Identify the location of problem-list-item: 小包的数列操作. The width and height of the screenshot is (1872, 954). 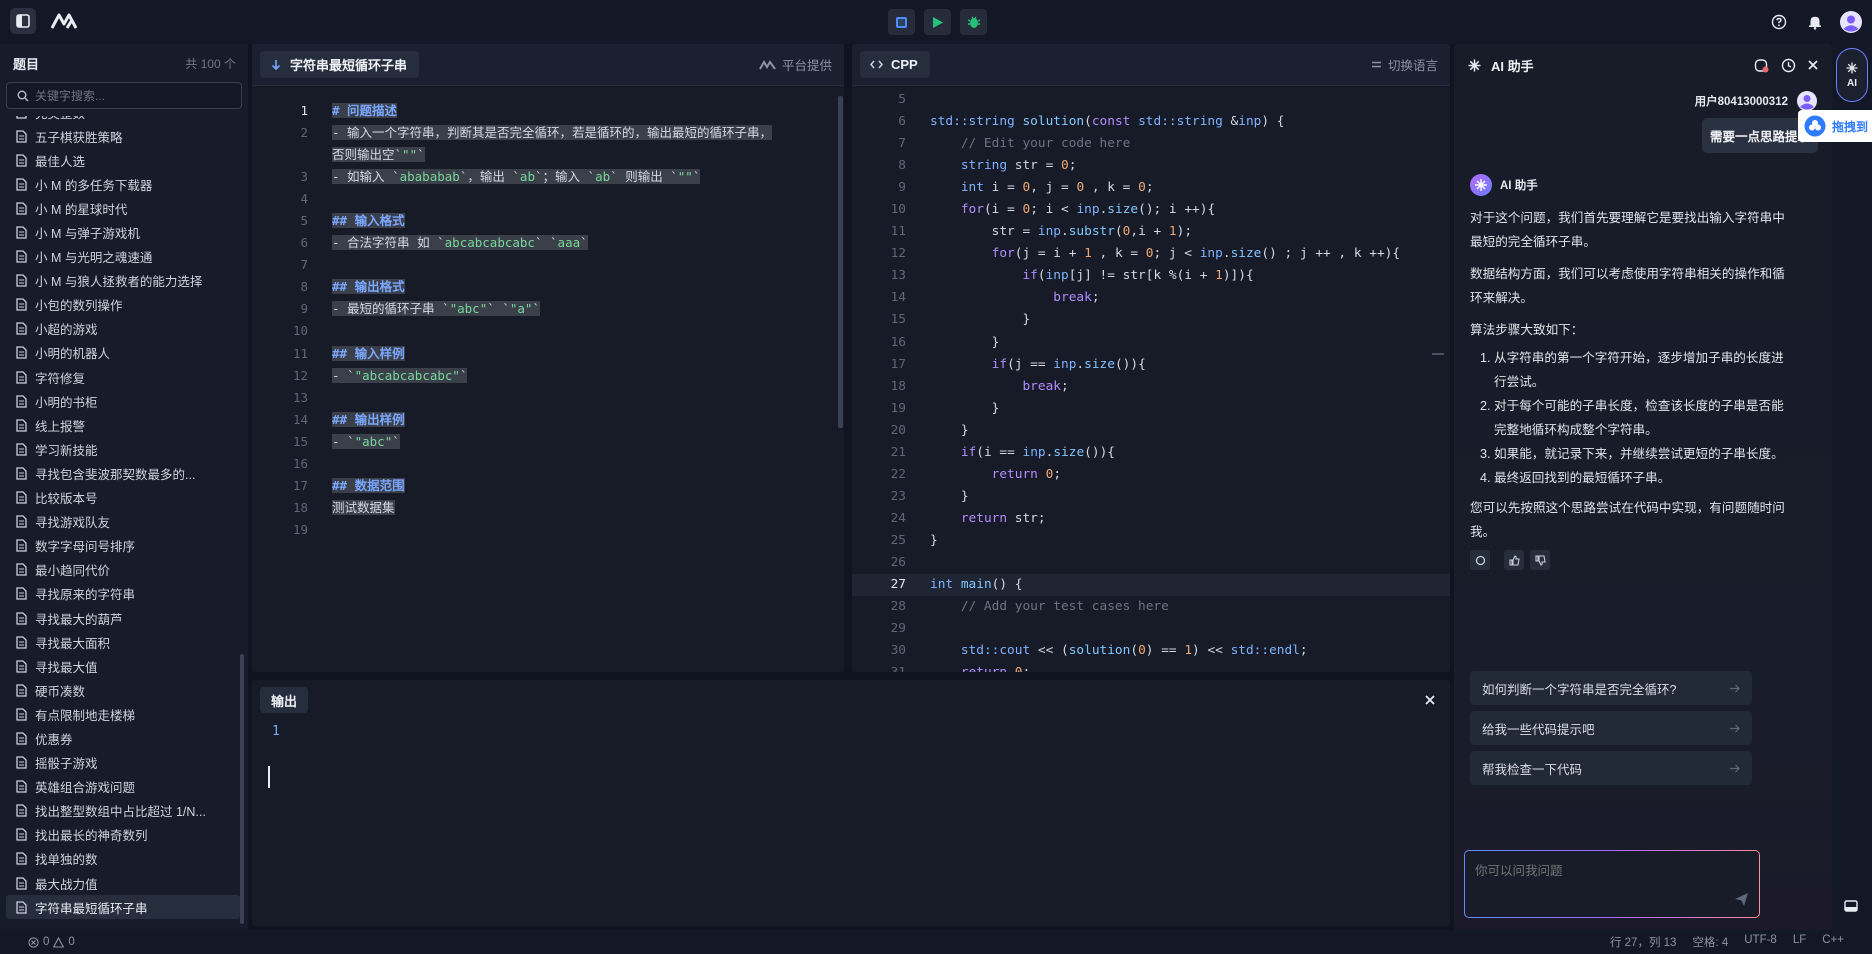
(123, 305).